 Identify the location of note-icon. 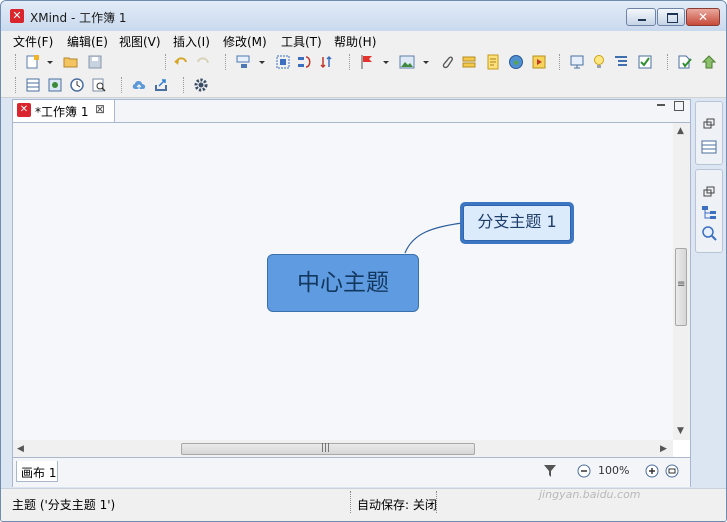
(493, 62).